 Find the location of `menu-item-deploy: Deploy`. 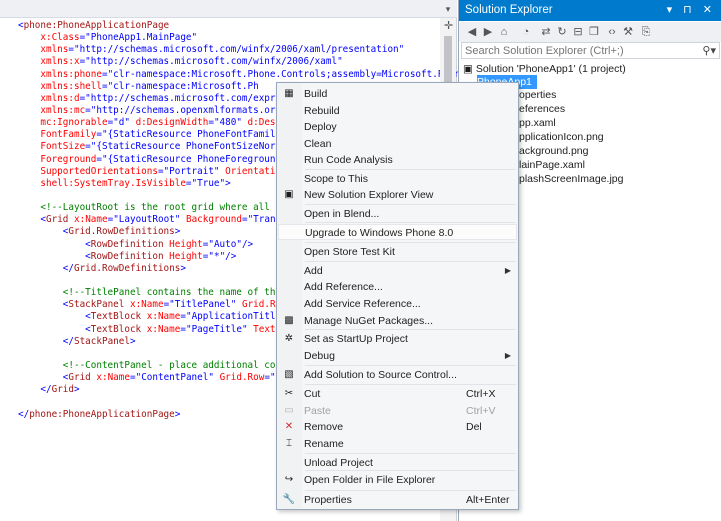

menu-item-deploy: Deploy is located at coordinates (397, 127).